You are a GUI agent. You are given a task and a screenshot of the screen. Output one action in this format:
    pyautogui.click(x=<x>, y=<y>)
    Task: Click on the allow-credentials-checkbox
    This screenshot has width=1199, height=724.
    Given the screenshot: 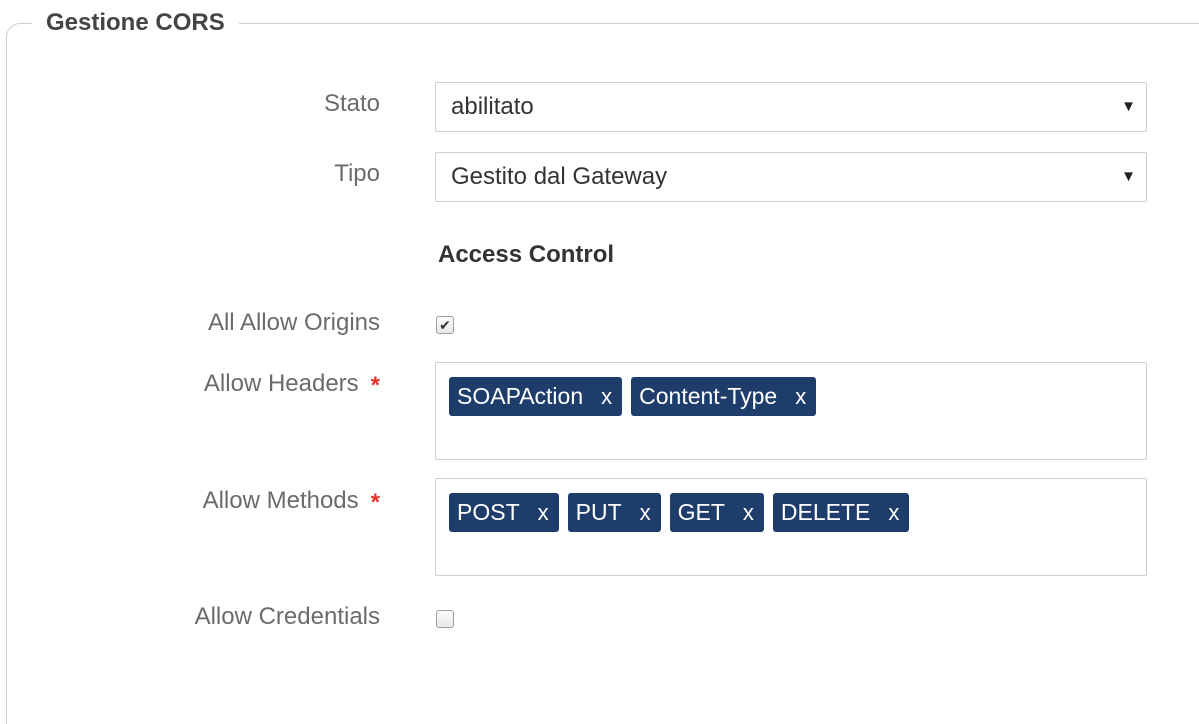 What is the action you would take?
    pyautogui.click(x=445, y=619)
    